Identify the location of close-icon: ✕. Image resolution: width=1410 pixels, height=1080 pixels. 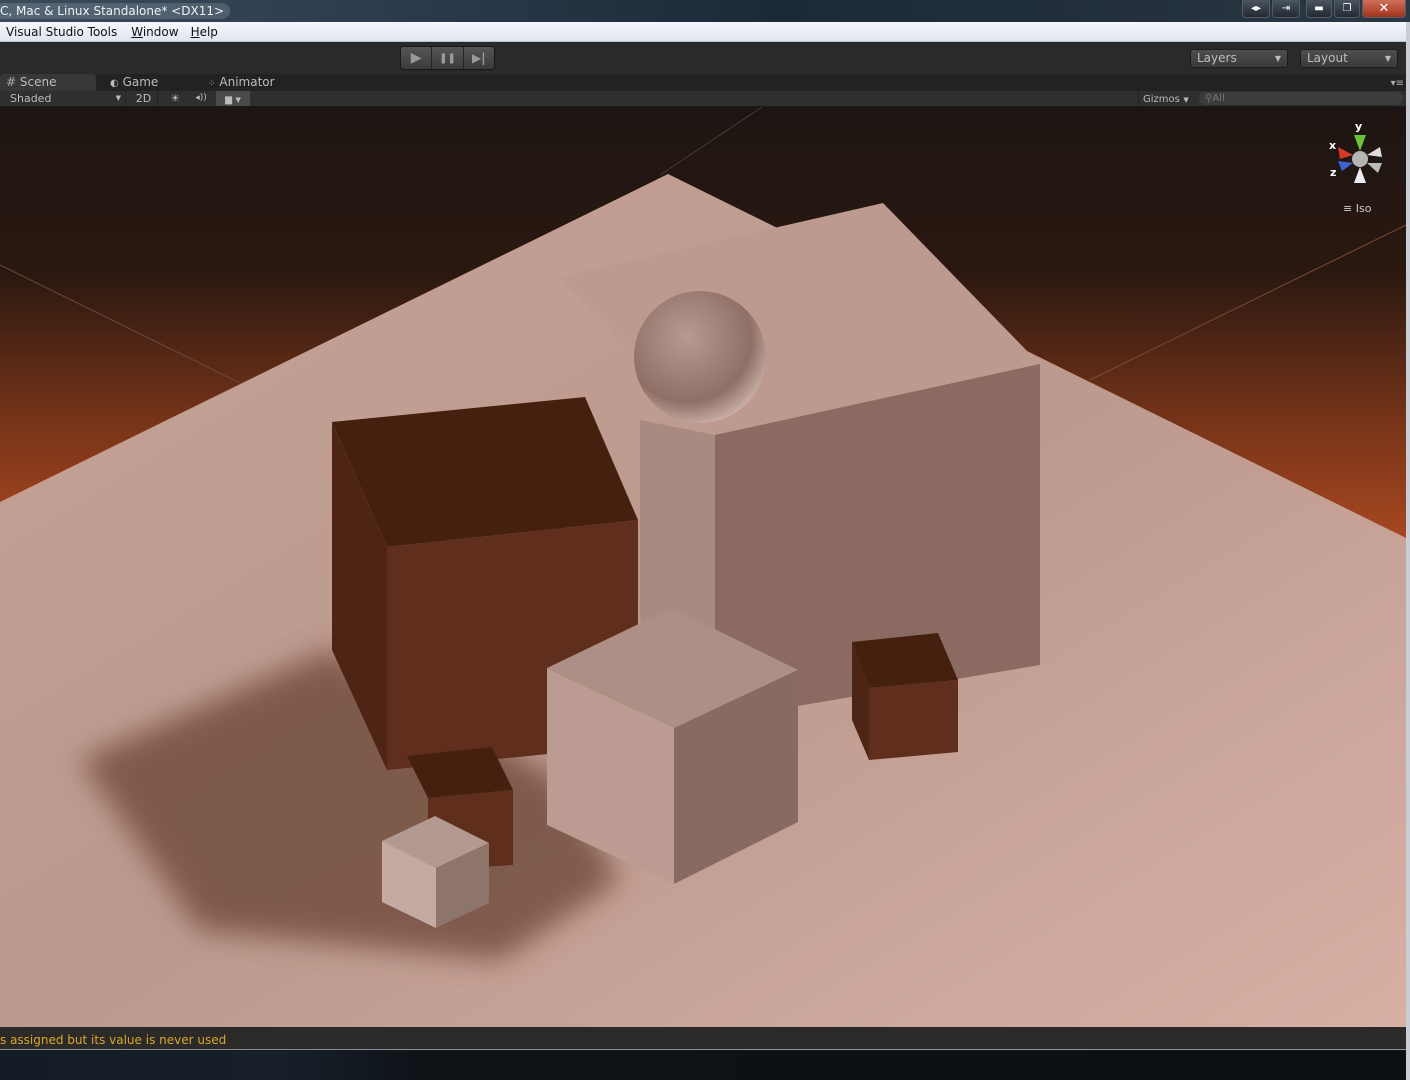
(1384, 8).